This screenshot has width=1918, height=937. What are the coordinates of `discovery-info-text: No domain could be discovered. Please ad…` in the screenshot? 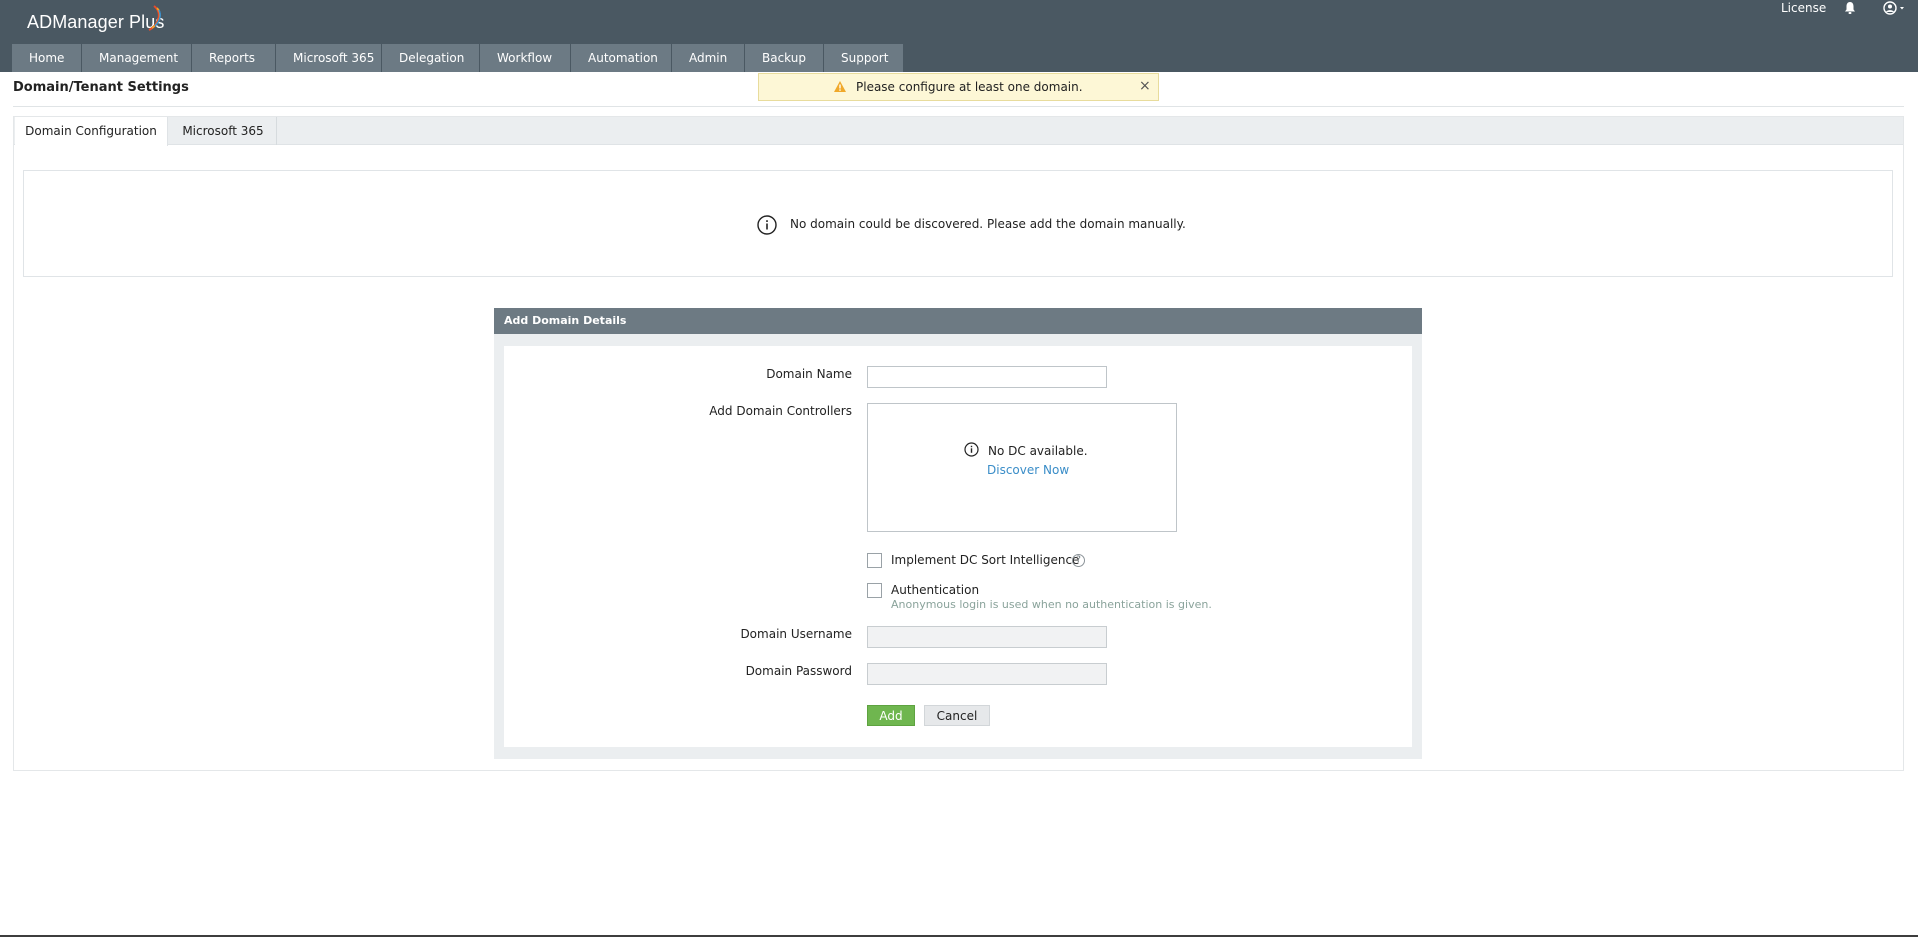 It's located at (988, 224).